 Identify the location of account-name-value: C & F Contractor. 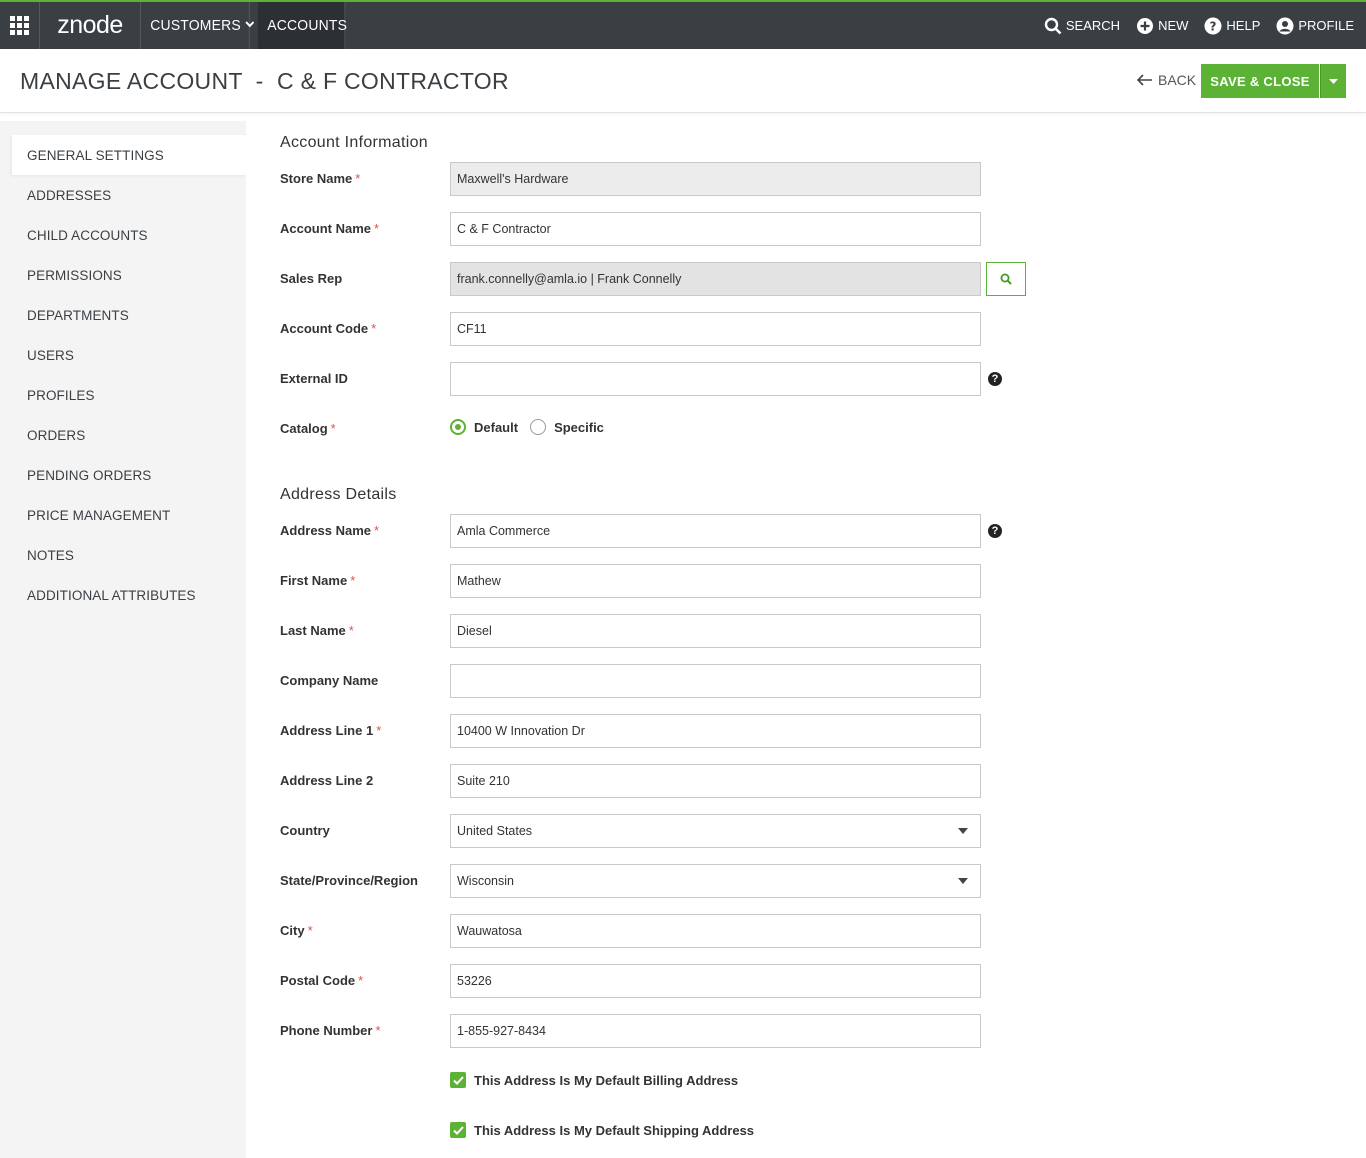
(504, 229).